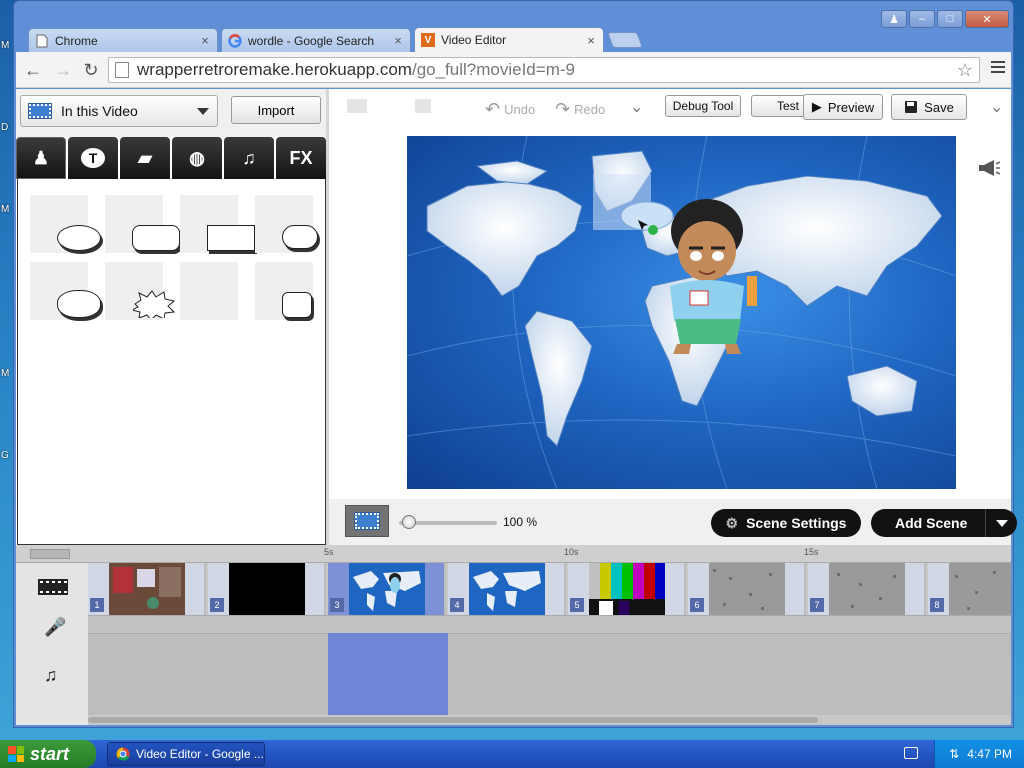 The width and height of the screenshot is (1024, 768). I want to click on scene-settings-button: ⚙ Scene Settings, so click(786, 523).